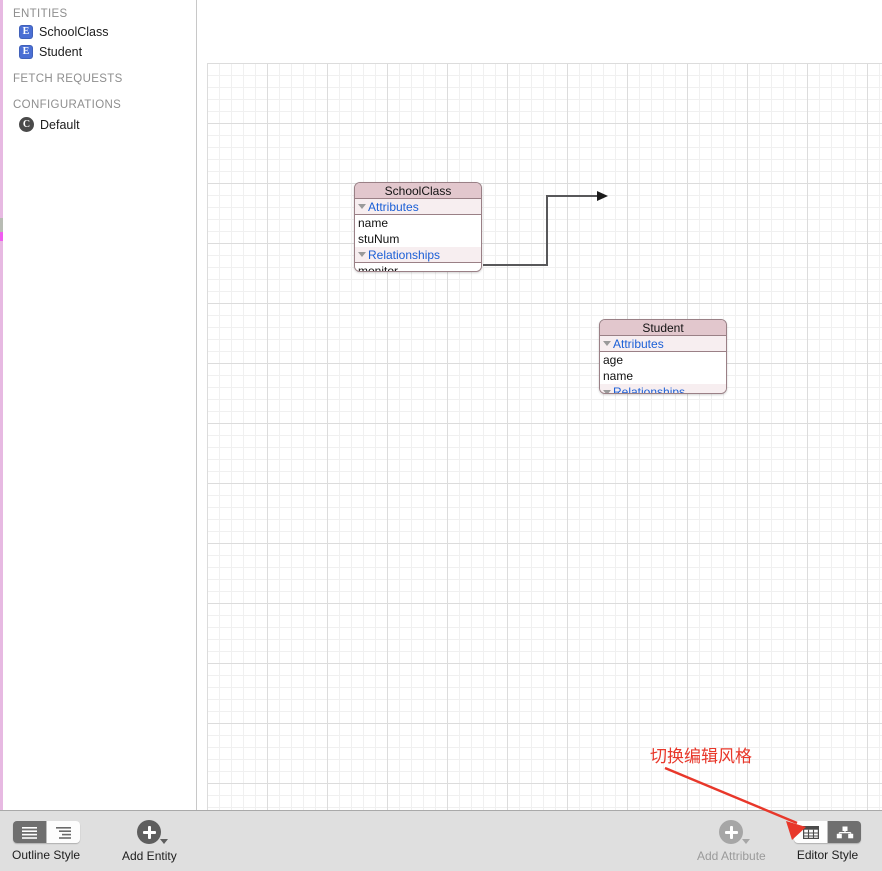 The height and width of the screenshot is (871, 882). What do you see at coordinates (67, 105) in the screenshot?
I see `sidebar-section-header-configurations: CONFIGURATIONS` at bounding box center [67, 105].